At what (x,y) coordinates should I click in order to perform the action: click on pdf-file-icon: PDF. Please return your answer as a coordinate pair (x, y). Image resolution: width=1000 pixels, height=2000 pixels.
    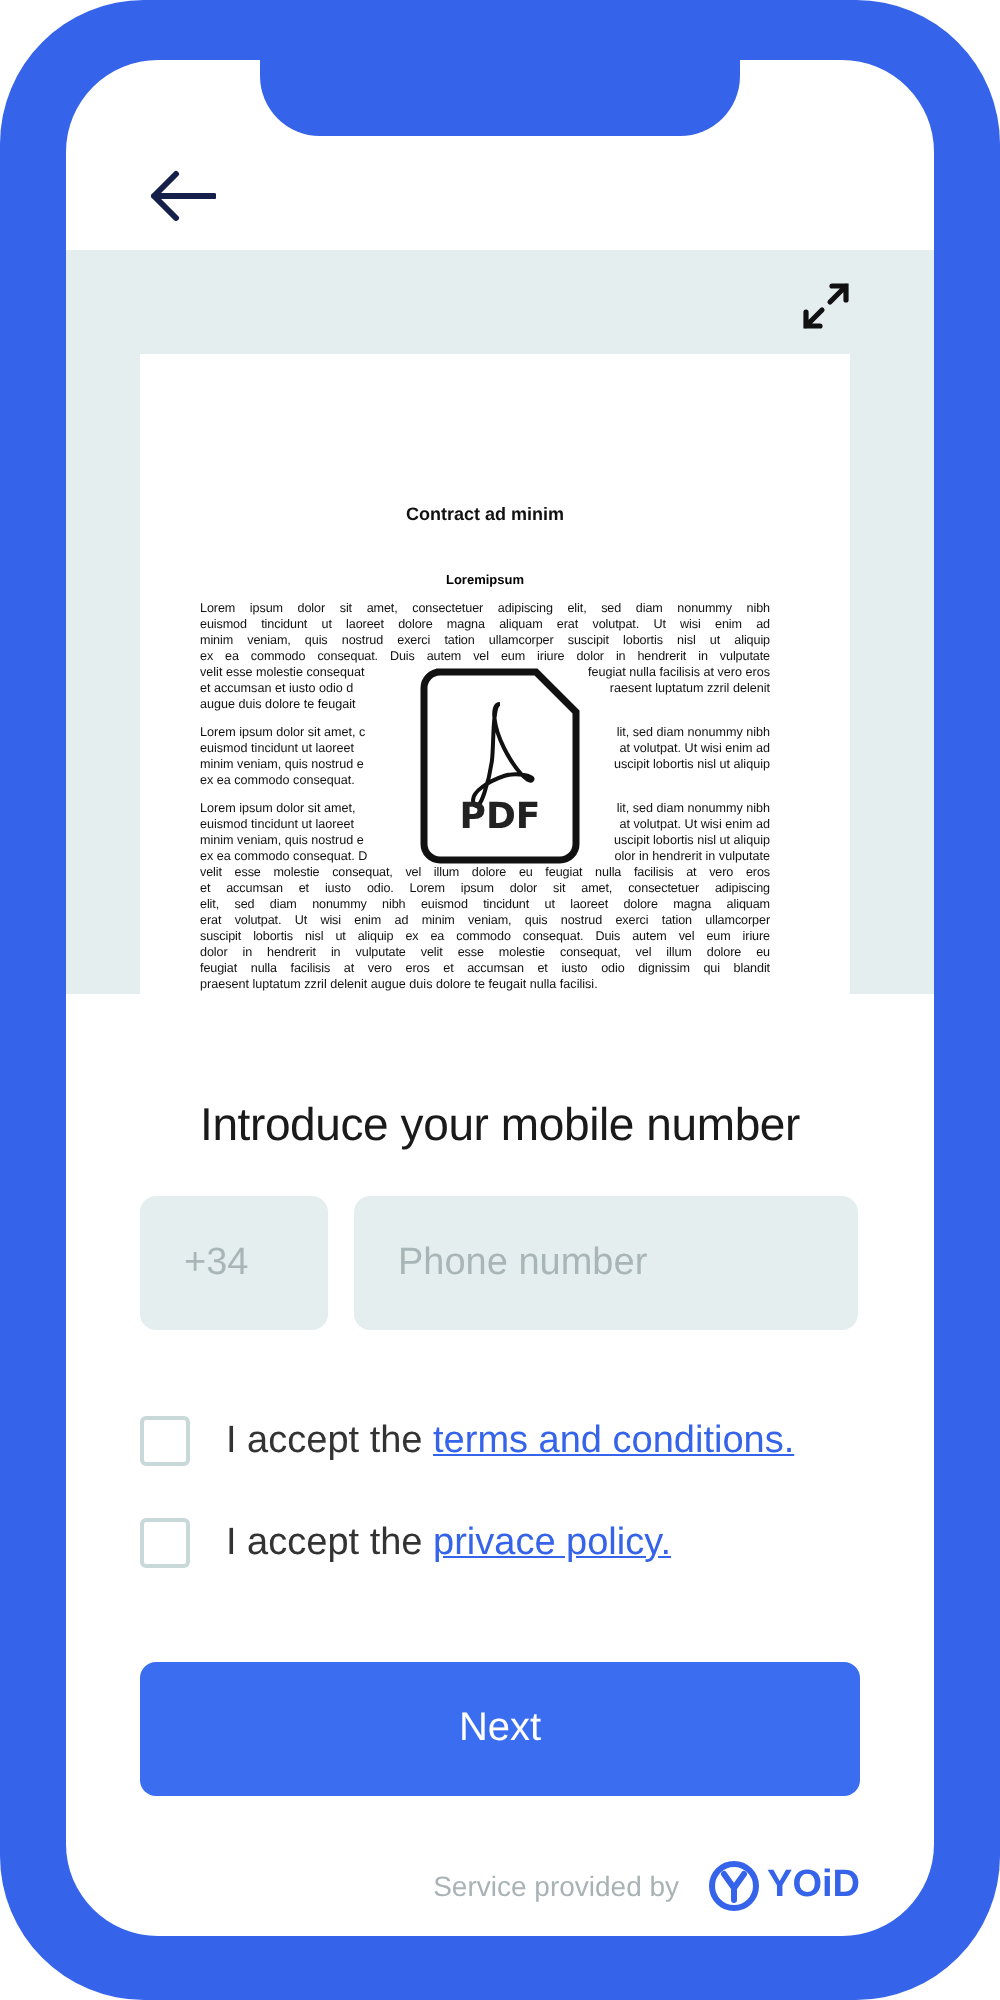
    Looking at the image, I should click on (500, 766).